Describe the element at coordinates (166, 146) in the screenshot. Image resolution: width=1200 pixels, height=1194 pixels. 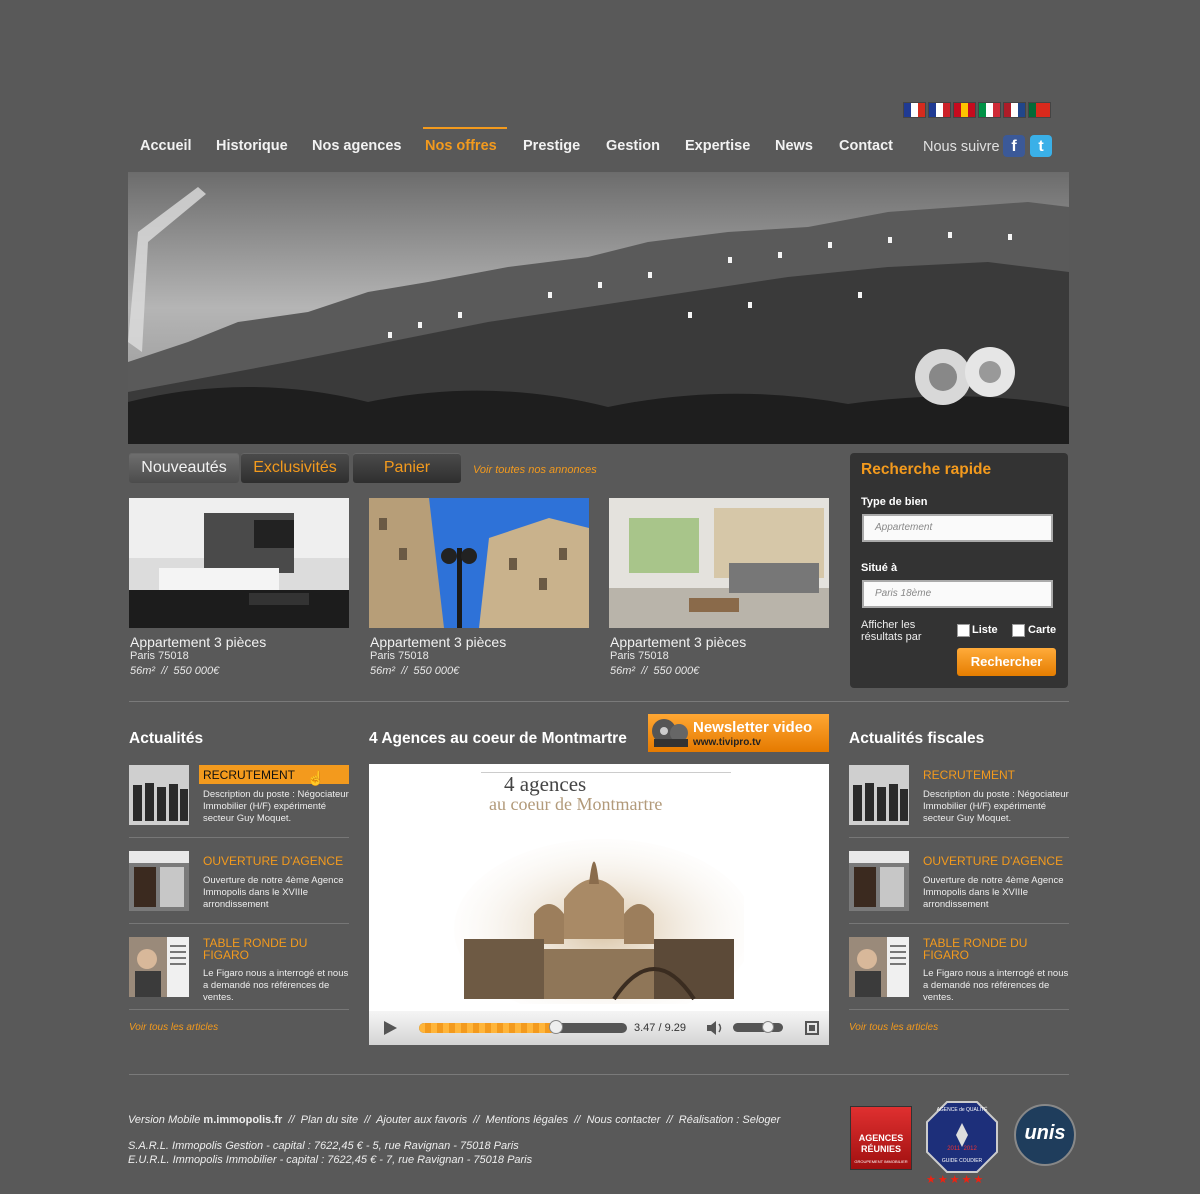
I see `nav-accueil: Accueil` at that location.